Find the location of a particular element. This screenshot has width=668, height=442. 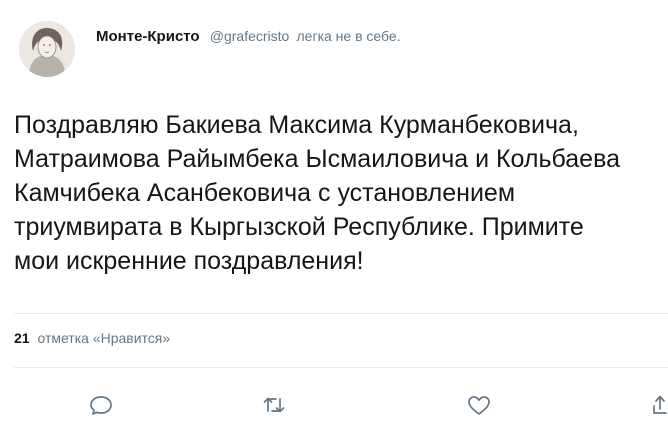

reply-icon is located at coordinates (101, 405).